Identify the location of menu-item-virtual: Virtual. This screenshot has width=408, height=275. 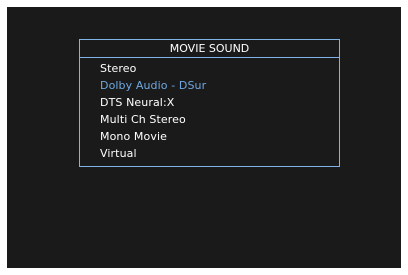
(219, 153).